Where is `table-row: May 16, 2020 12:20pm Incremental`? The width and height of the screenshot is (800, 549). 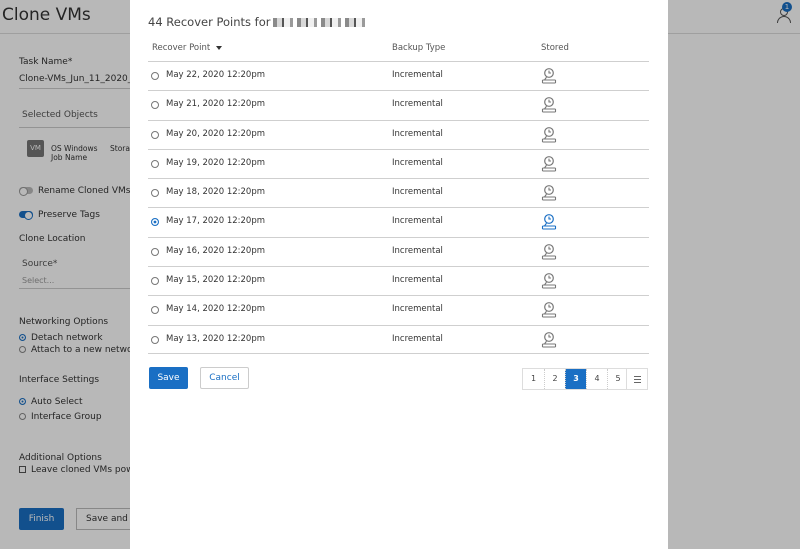 table-row: May 16, 2020 12:20pm Incremental is located at coordinates (398, 251).